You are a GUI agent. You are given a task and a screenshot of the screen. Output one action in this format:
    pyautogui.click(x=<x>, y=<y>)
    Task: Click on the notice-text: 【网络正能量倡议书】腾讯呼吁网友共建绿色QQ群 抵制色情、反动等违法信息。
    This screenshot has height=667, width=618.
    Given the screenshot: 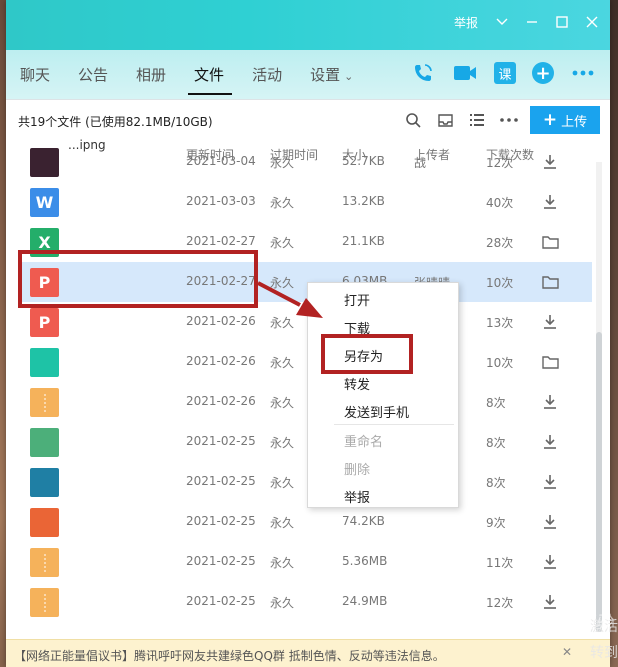 What is the action you would take?
    pyautogui.click(x=229, y=656)
    